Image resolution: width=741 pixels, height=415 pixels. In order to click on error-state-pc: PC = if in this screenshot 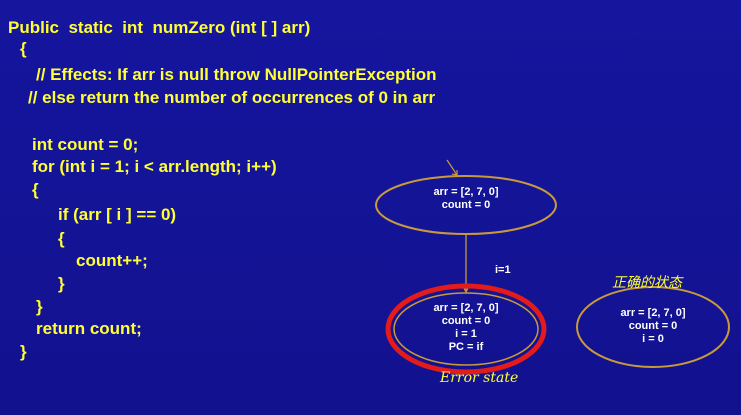, I will do `click(466, 347)`.